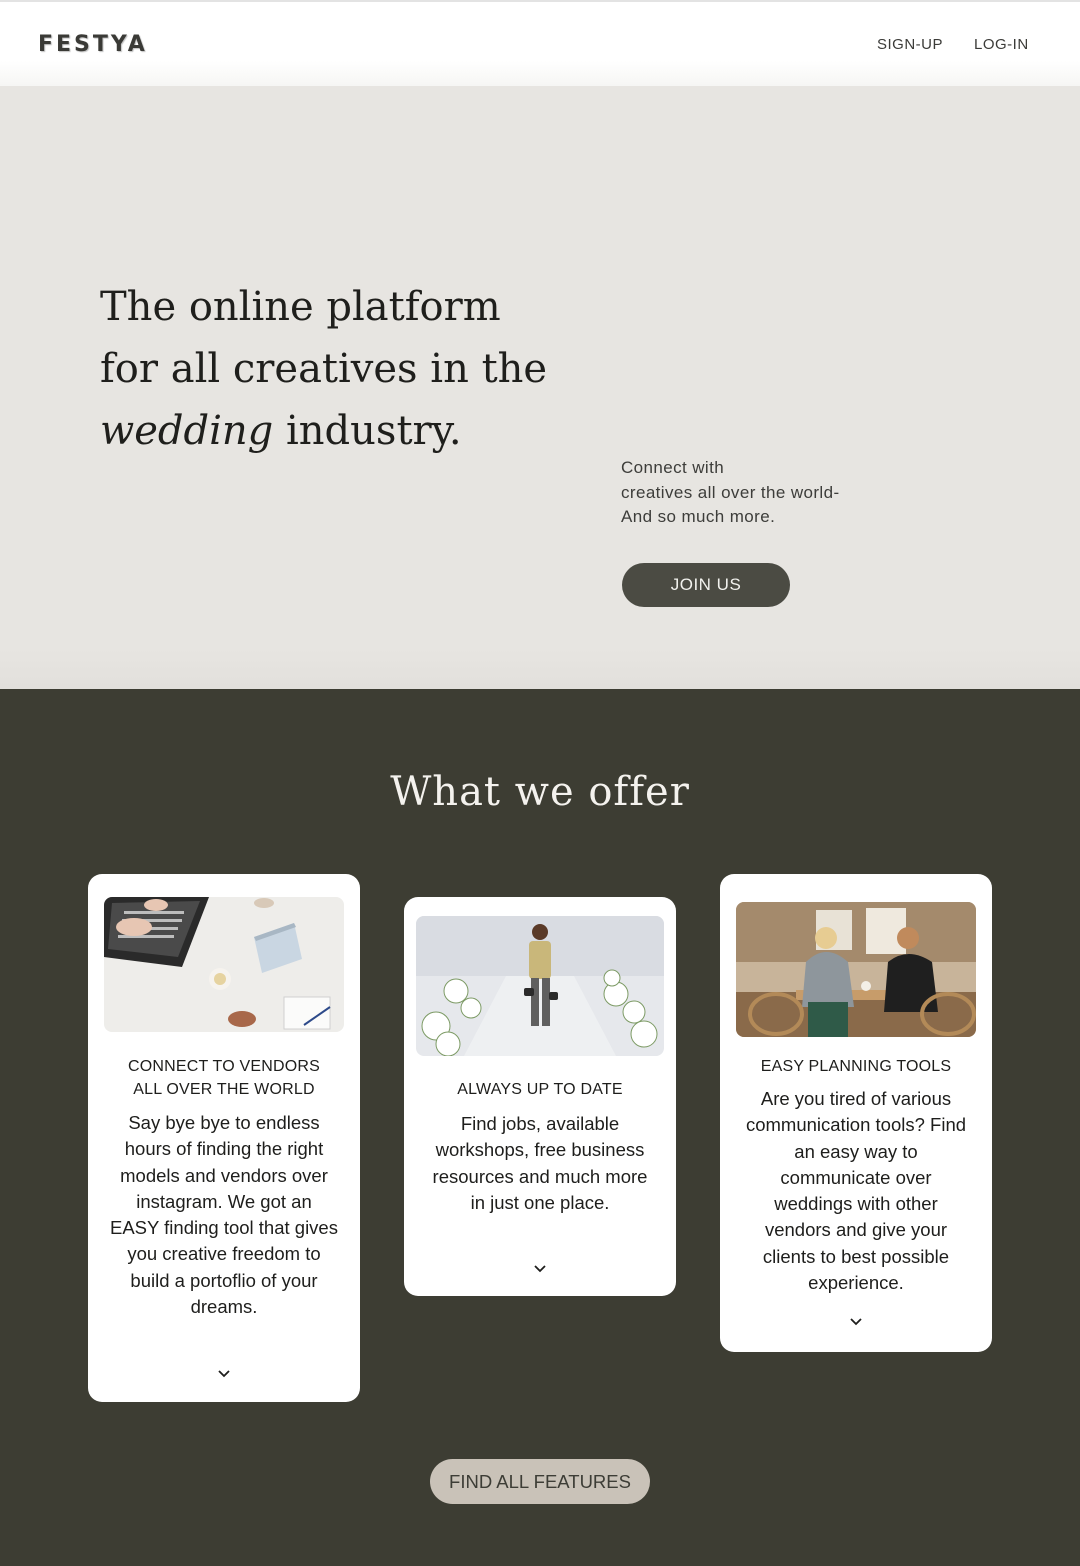 The width and height of the screenshot is (1080, 1566). What do you see at coordinates (698, 516) in the screenshot?
I see `hero-text-line-3: And so much more.` at bounding box center [698, 516].